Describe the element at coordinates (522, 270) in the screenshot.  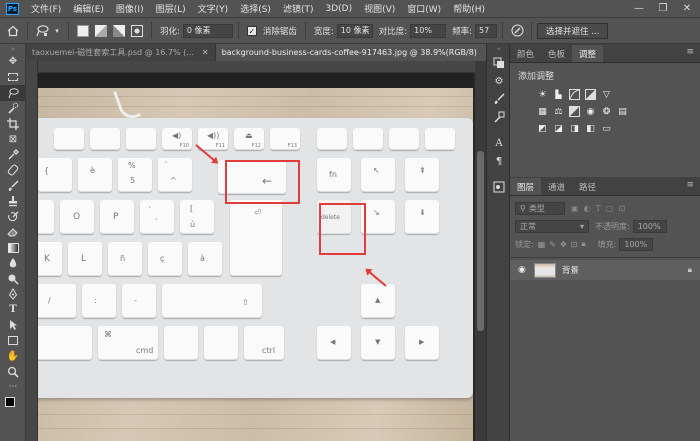
I see `visibility-eye-icon: ◉` at that location.